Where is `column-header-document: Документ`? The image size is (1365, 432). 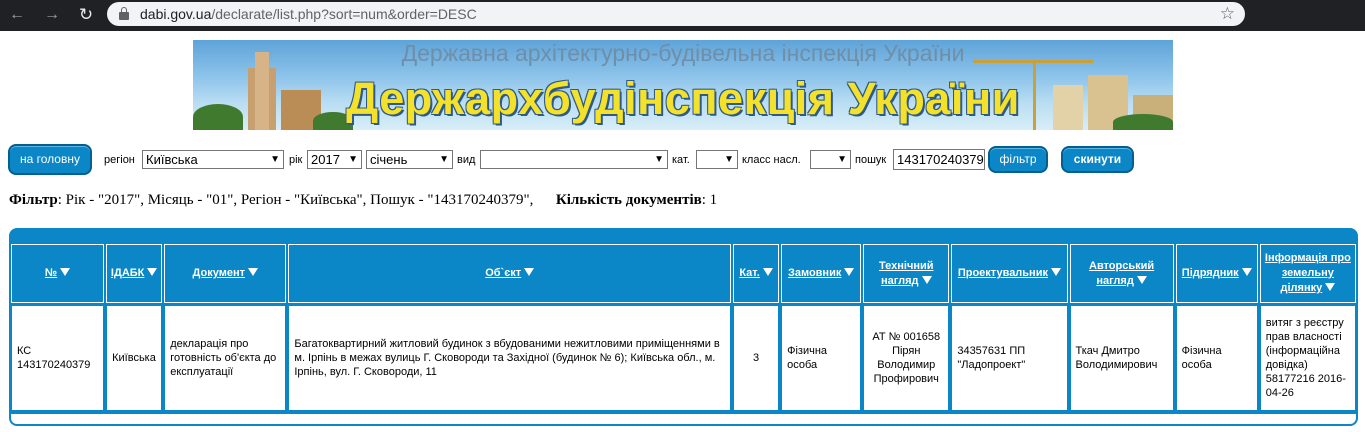 column-header-document: Документ is located at coordinates (225, 273).